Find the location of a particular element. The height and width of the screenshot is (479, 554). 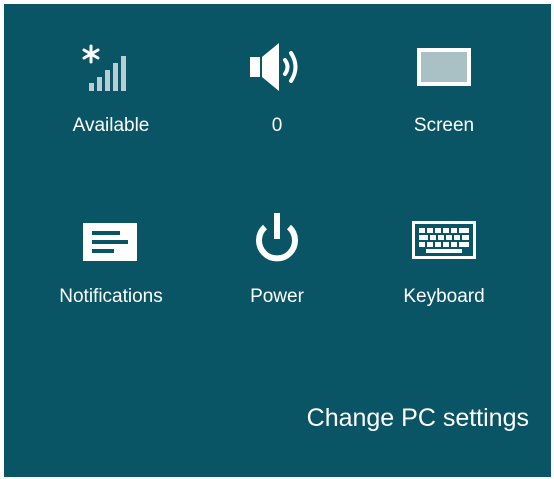

power-icon is located at coordinates (277, 237).